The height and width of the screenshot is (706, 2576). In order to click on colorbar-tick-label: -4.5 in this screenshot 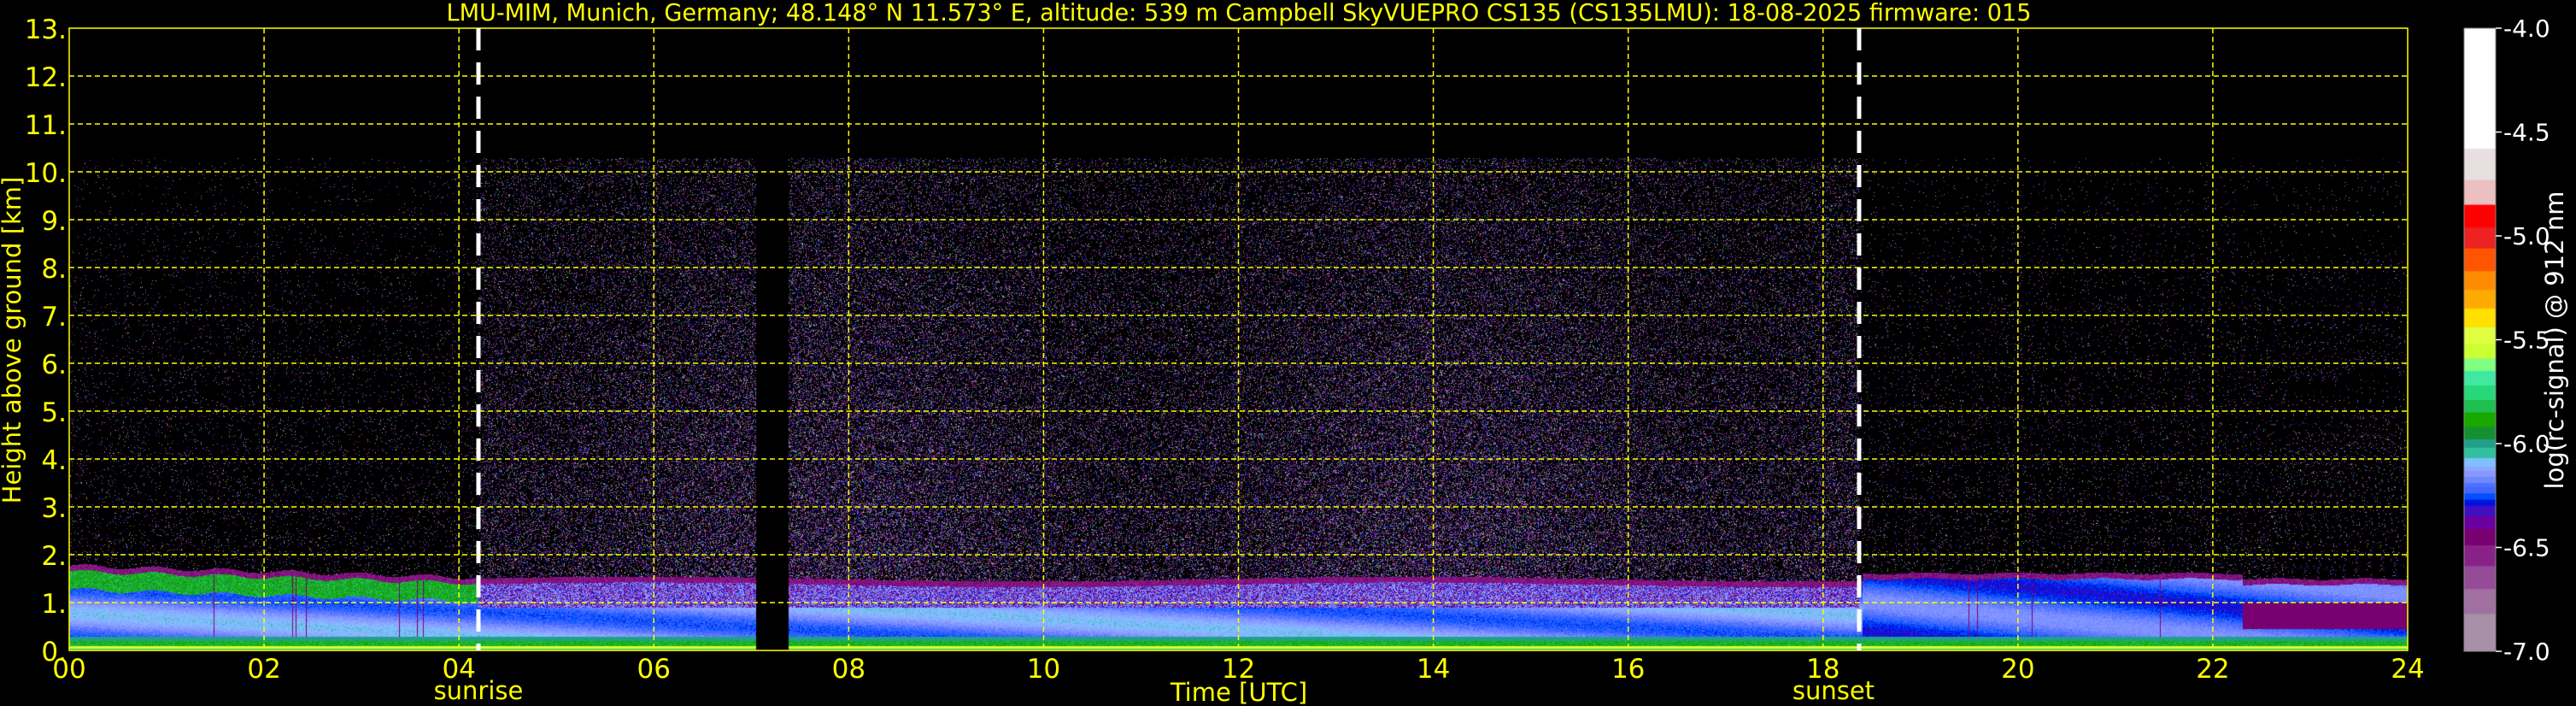, I will do `click(2526, 133)`.